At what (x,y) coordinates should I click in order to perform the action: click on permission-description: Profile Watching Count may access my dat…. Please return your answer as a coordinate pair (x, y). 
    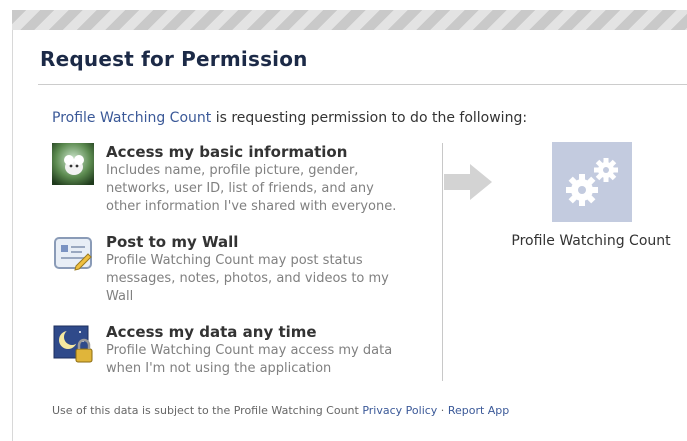
    Looking at the image, I should click on (249, 359).